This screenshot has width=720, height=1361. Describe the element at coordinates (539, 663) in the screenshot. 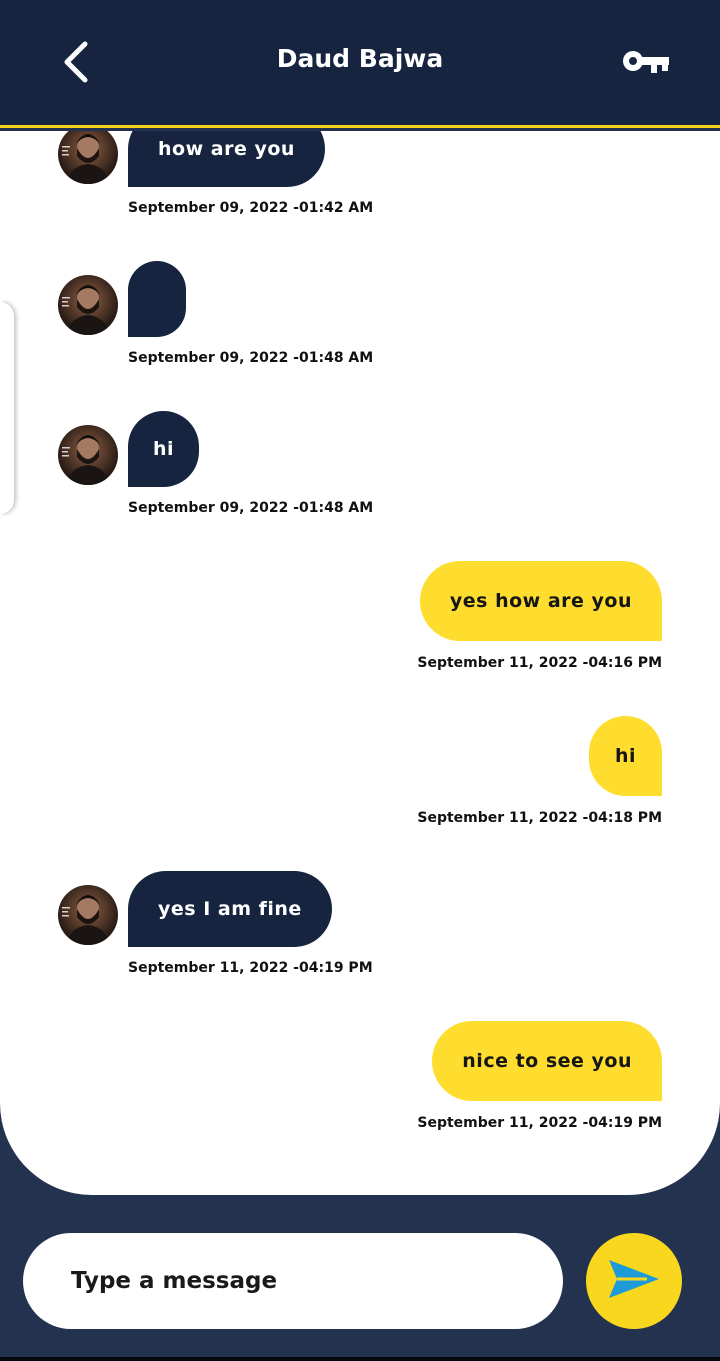

I see `message-timestamp: September 11, 2022 -04:16 PM` at that location.